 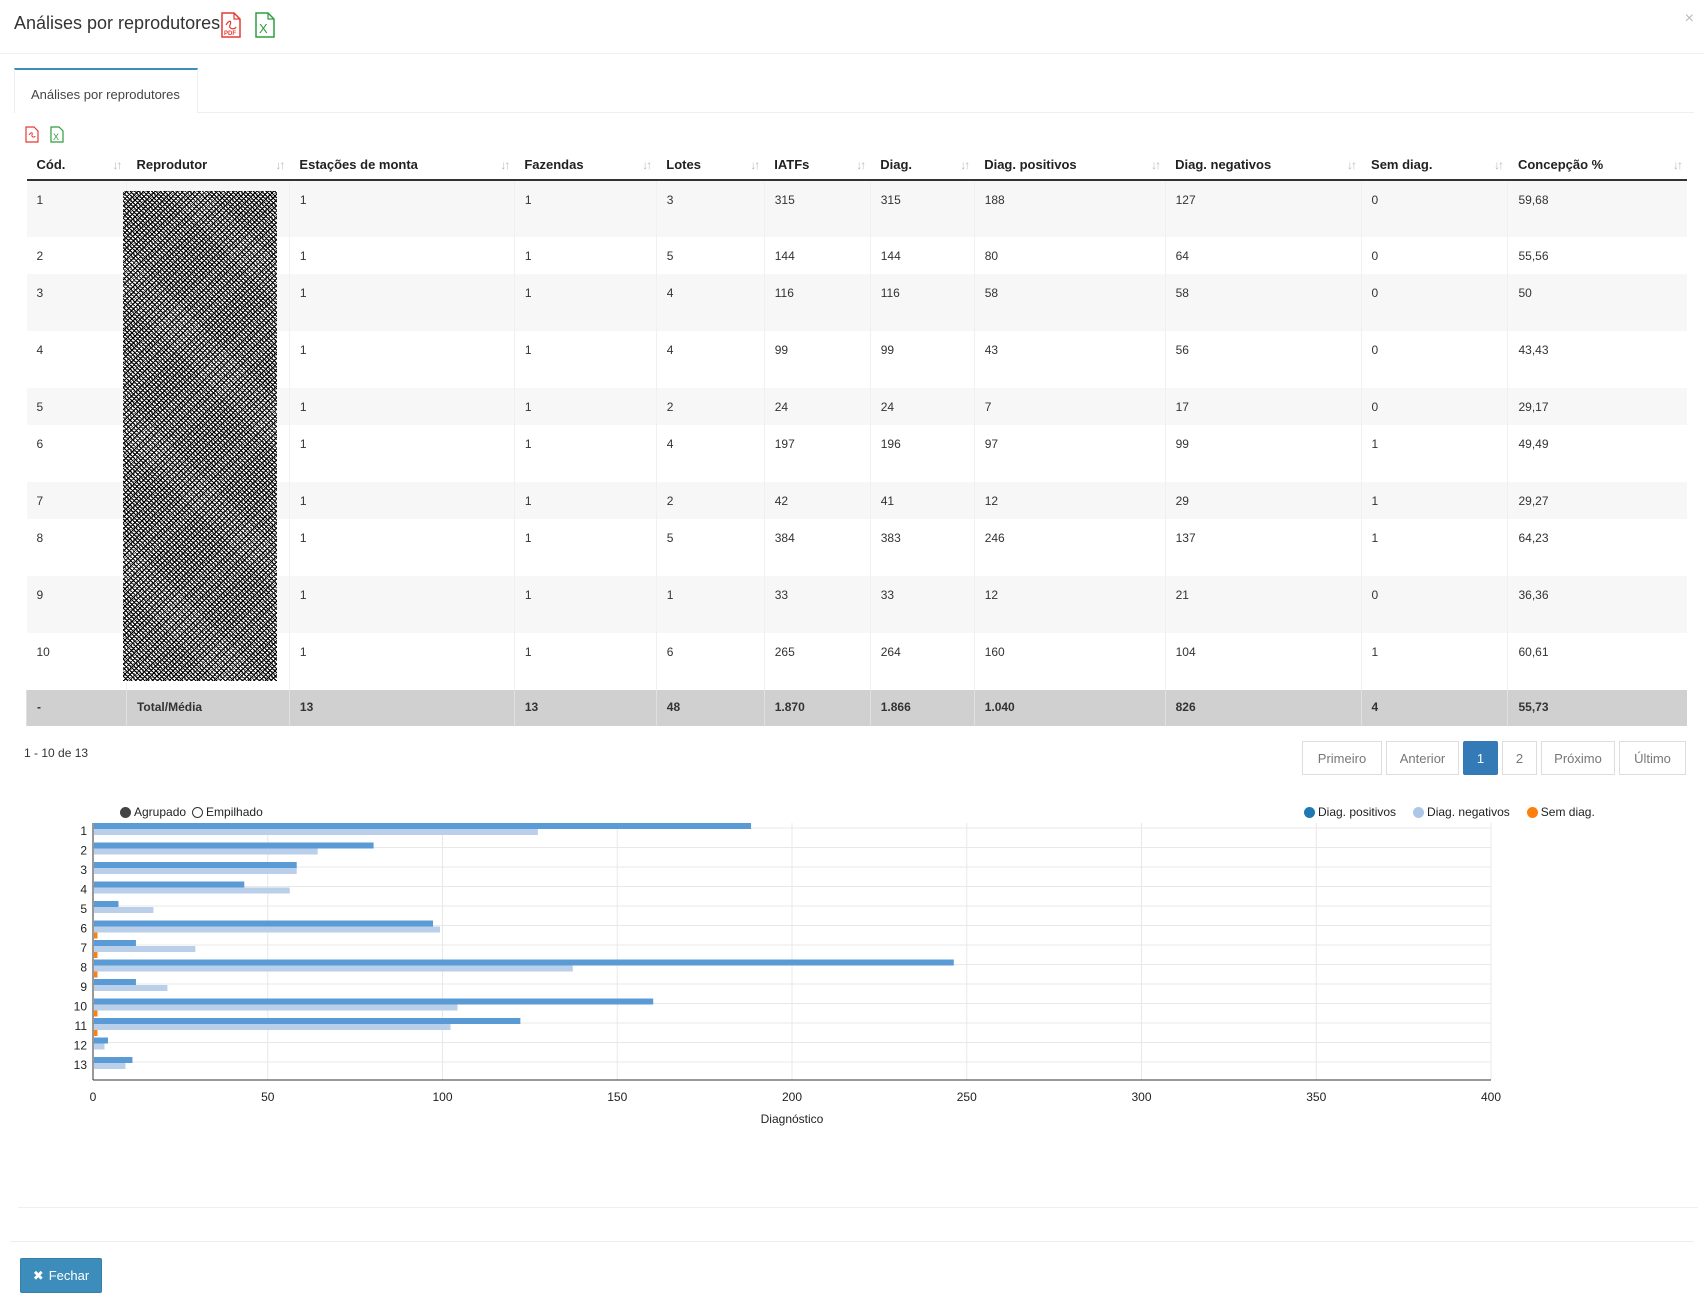 I want to click on column-header-2: Estações de monta ↓↑, so click(x=402, y=165).